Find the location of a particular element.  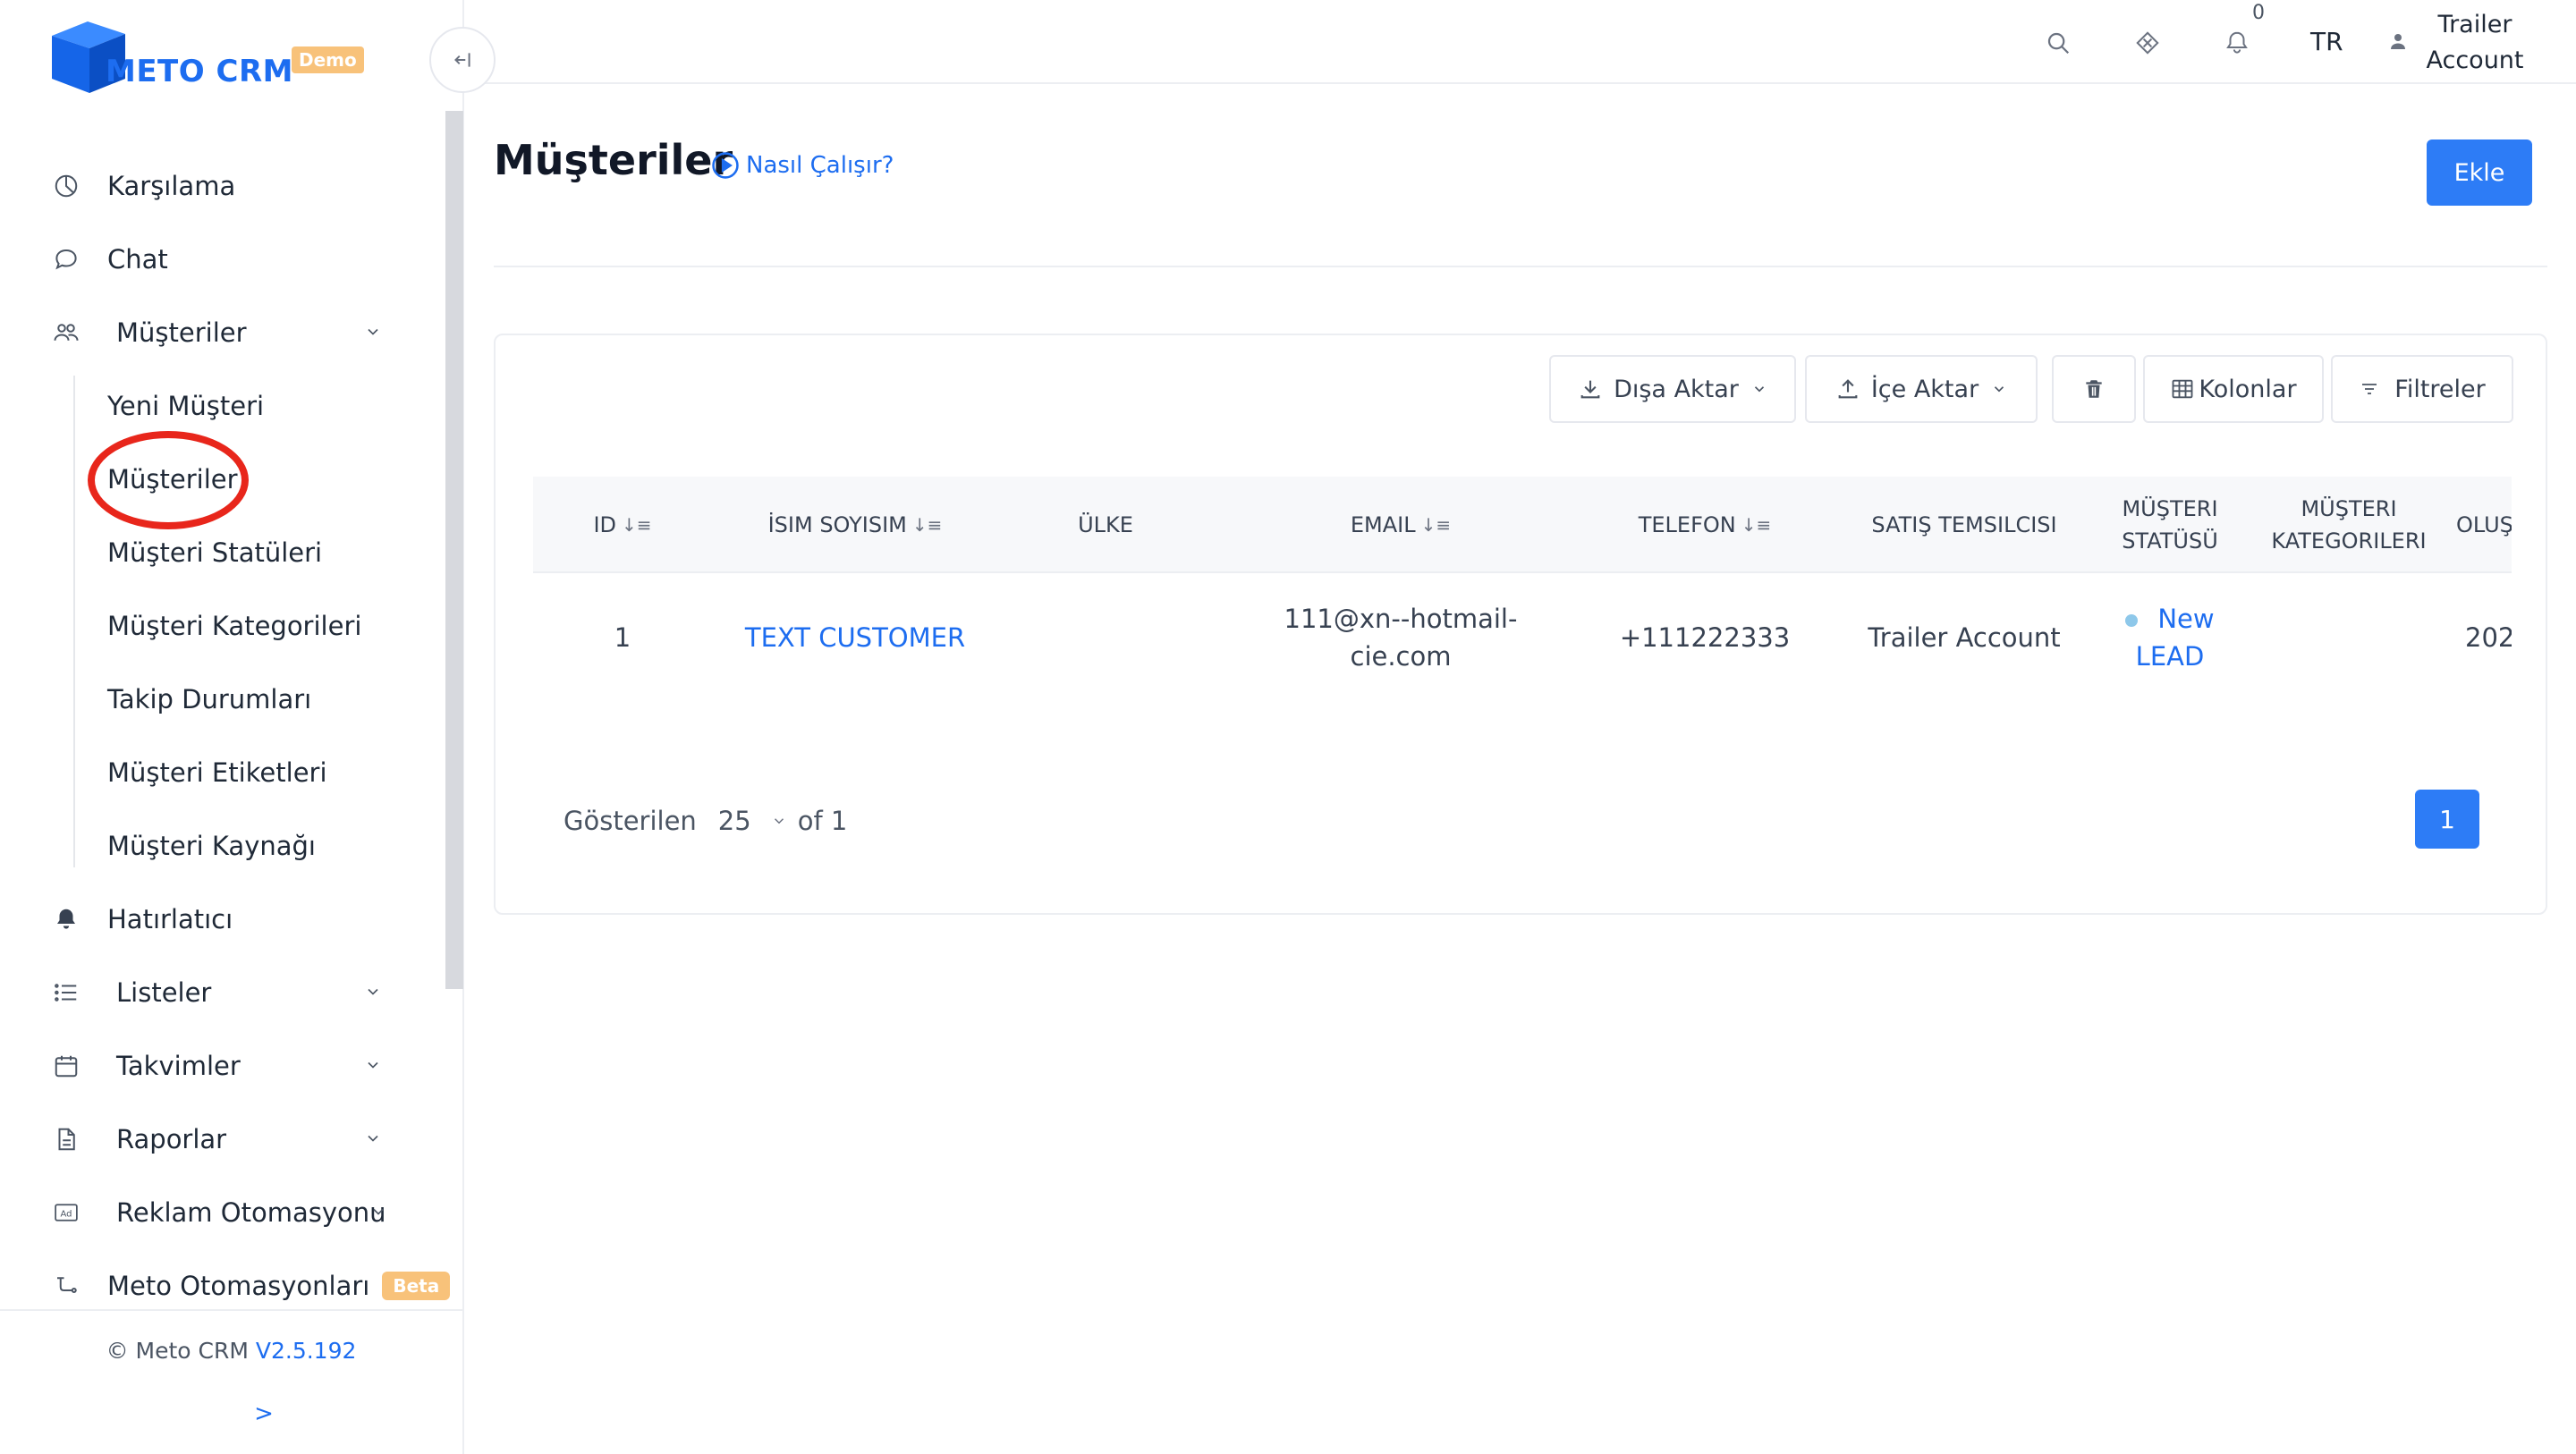

cell-categories is located at coordinates (2348, 637).